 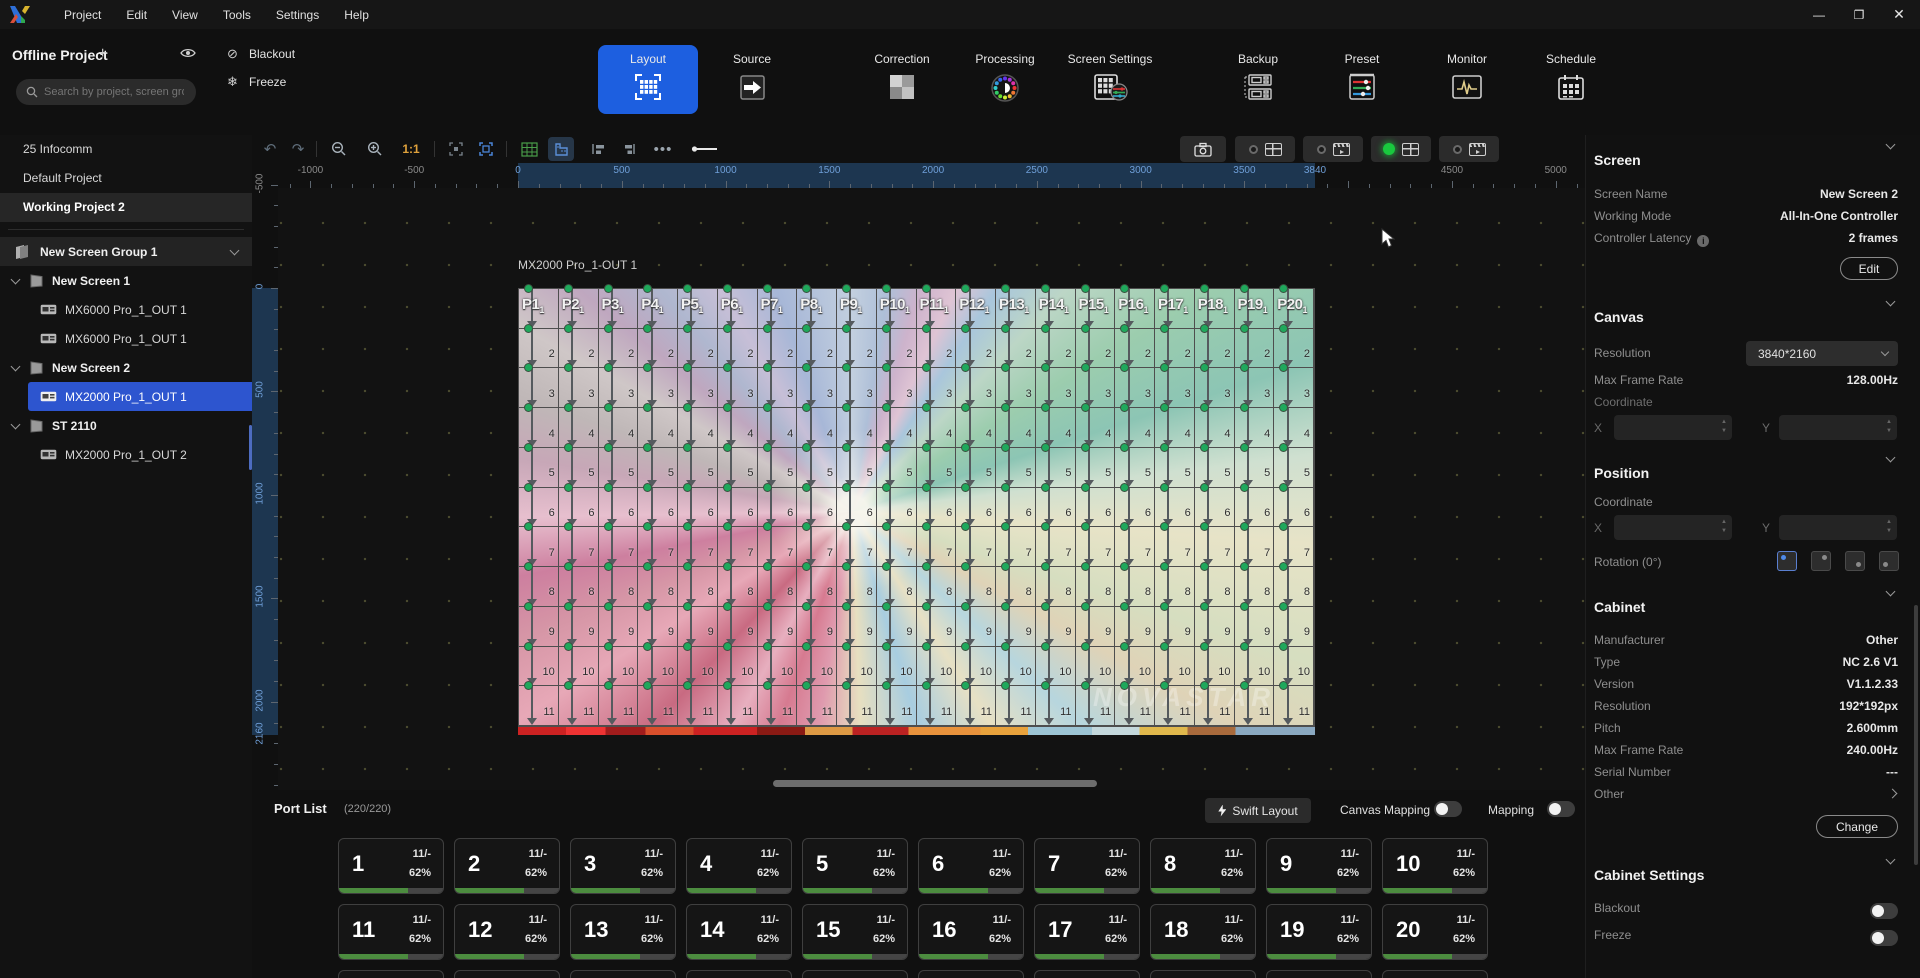 What do you see at coordinates (1859, 15) in the screenshot?
I see `maximize-icon: ❐` at bounding box center [1859, 15].